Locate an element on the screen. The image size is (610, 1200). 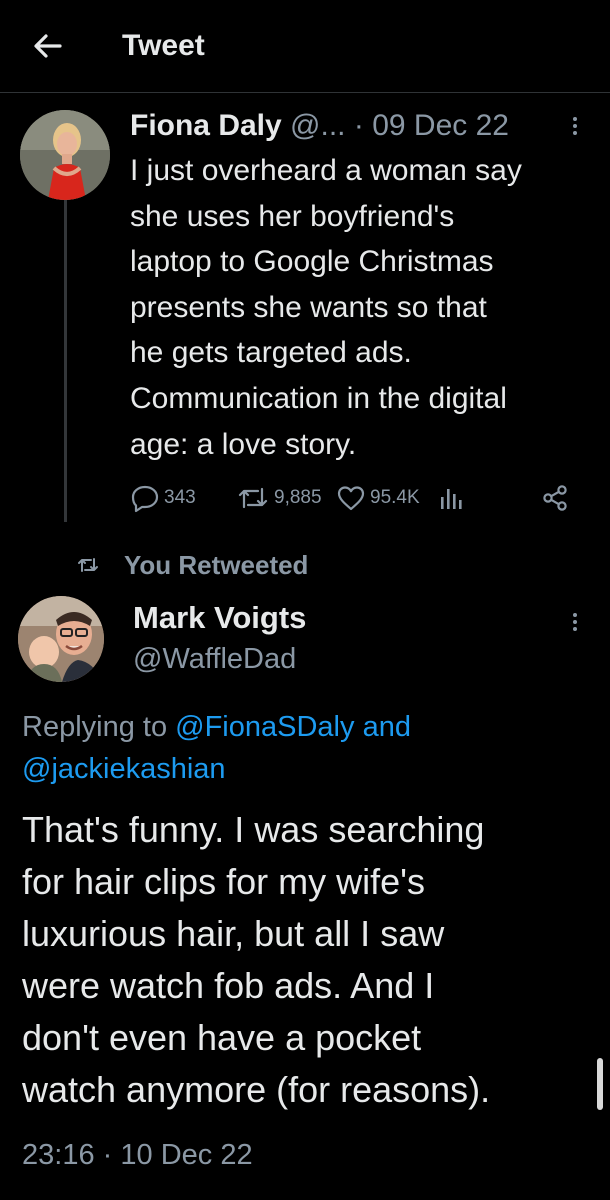
tweet-text-line: presents she wants so that is located at coordinates (308, 307).